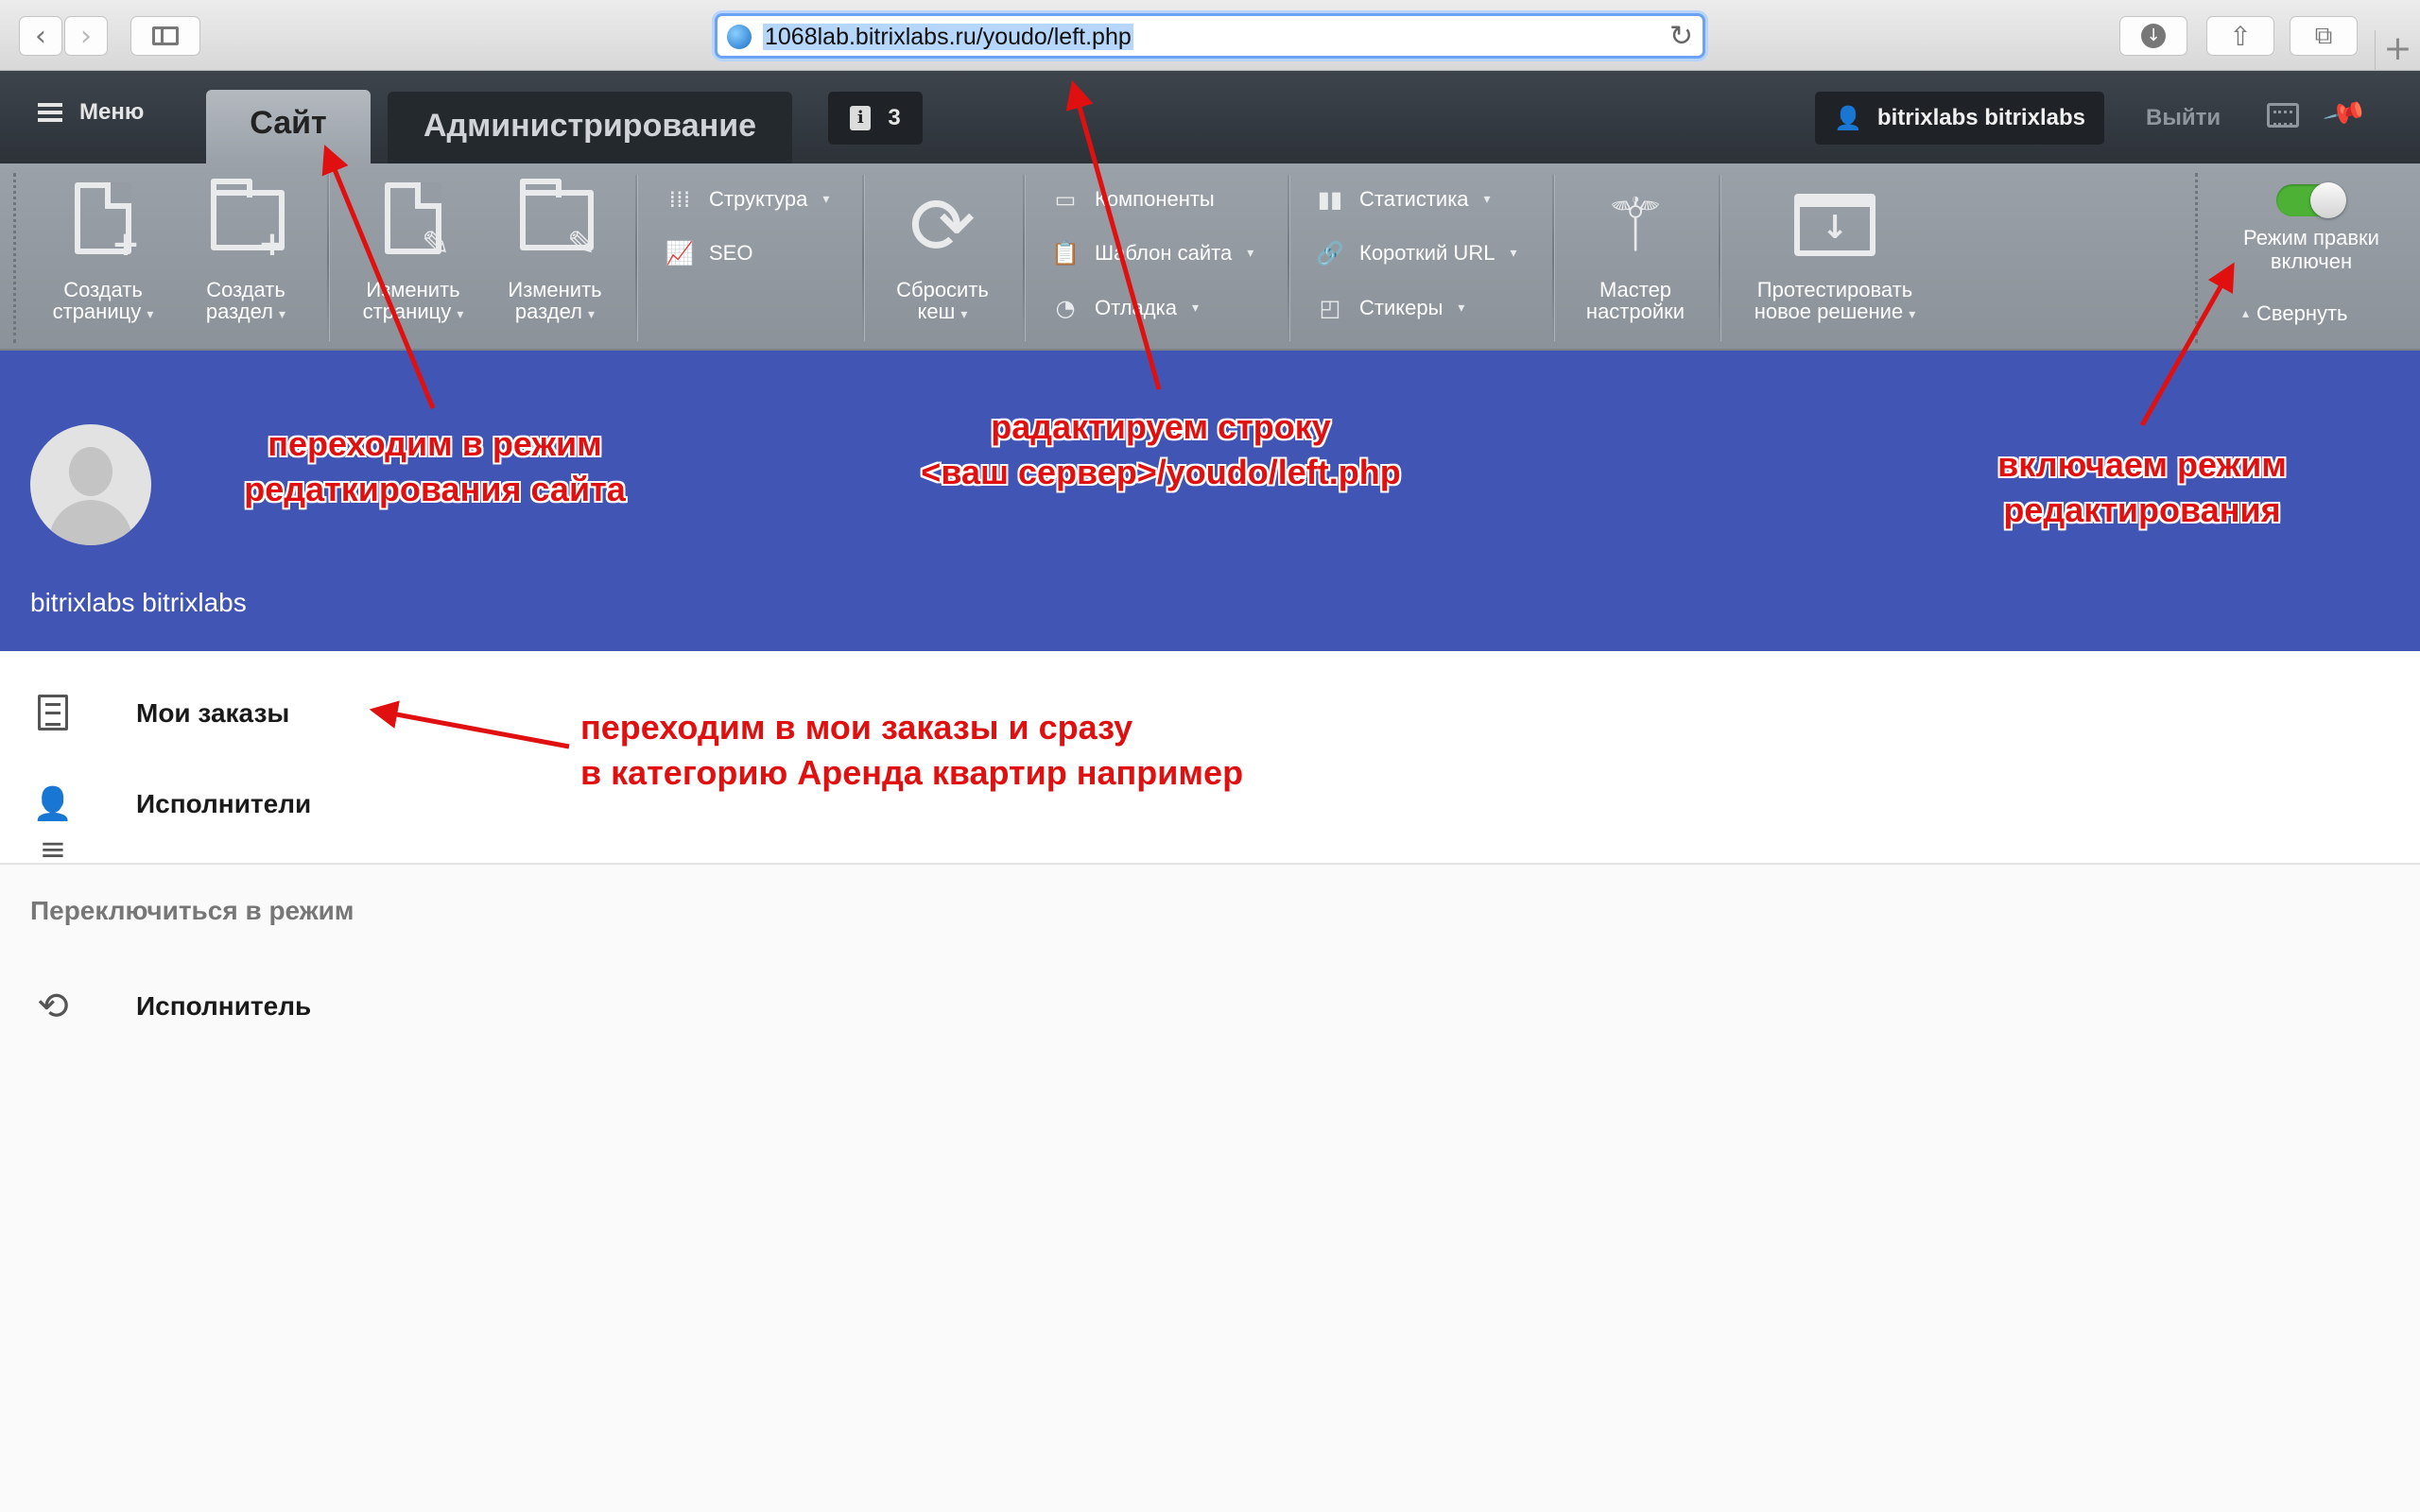 This screenshot has height=1512, width=2420. Describe the element at coordinates (91, 112) in the screenshot. I see `menu-button: Меню` at that location.